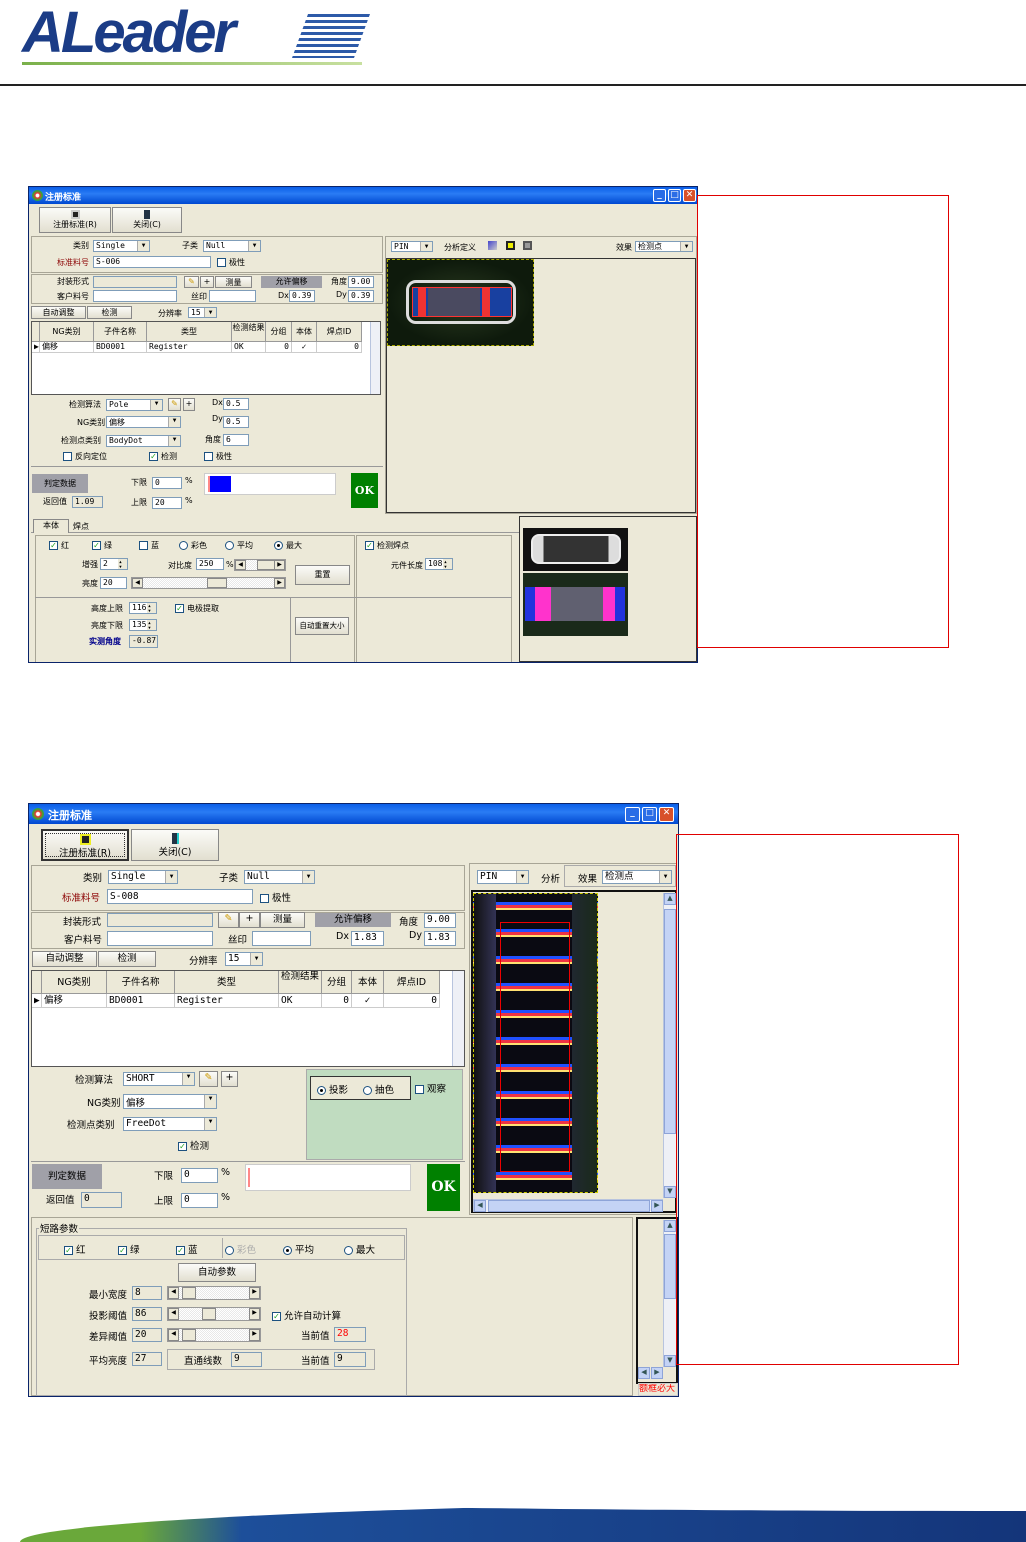 Image resolution: width=1026 pixels, height=1542 pixels. I want to click on diff-thresh-slider: ◀ ▶, so click(214, 1335).